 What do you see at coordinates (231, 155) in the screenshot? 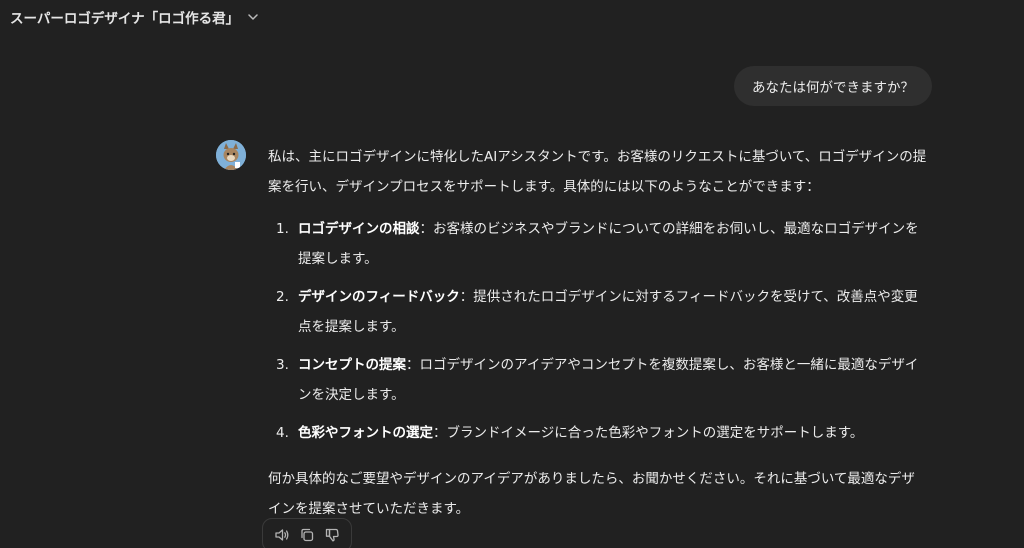
I see `assistant-avatar` at bounding box center [231, 155].